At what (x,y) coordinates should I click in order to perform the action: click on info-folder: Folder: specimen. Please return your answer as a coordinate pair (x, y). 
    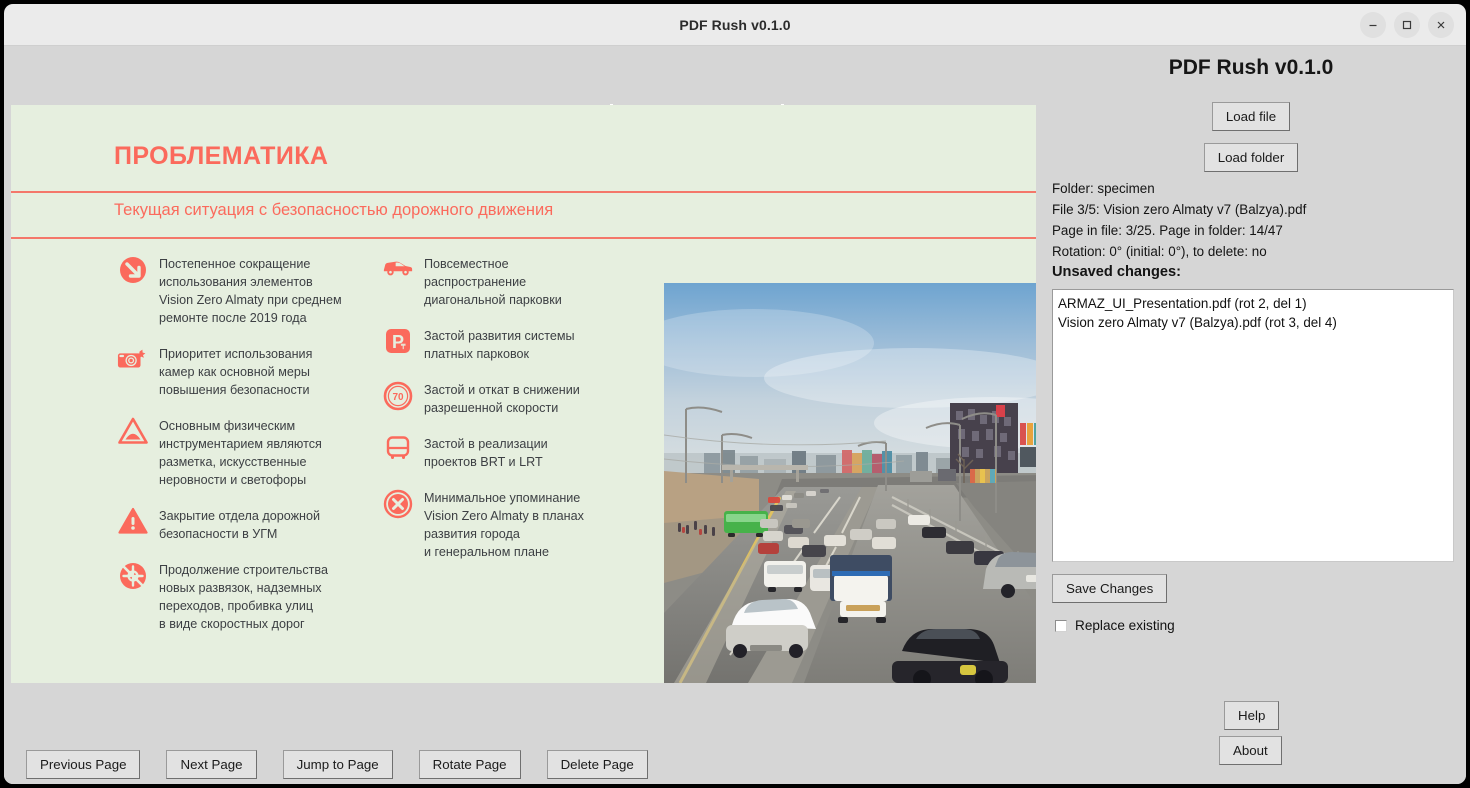
    Looking at the image, I should click on (1103, 188).